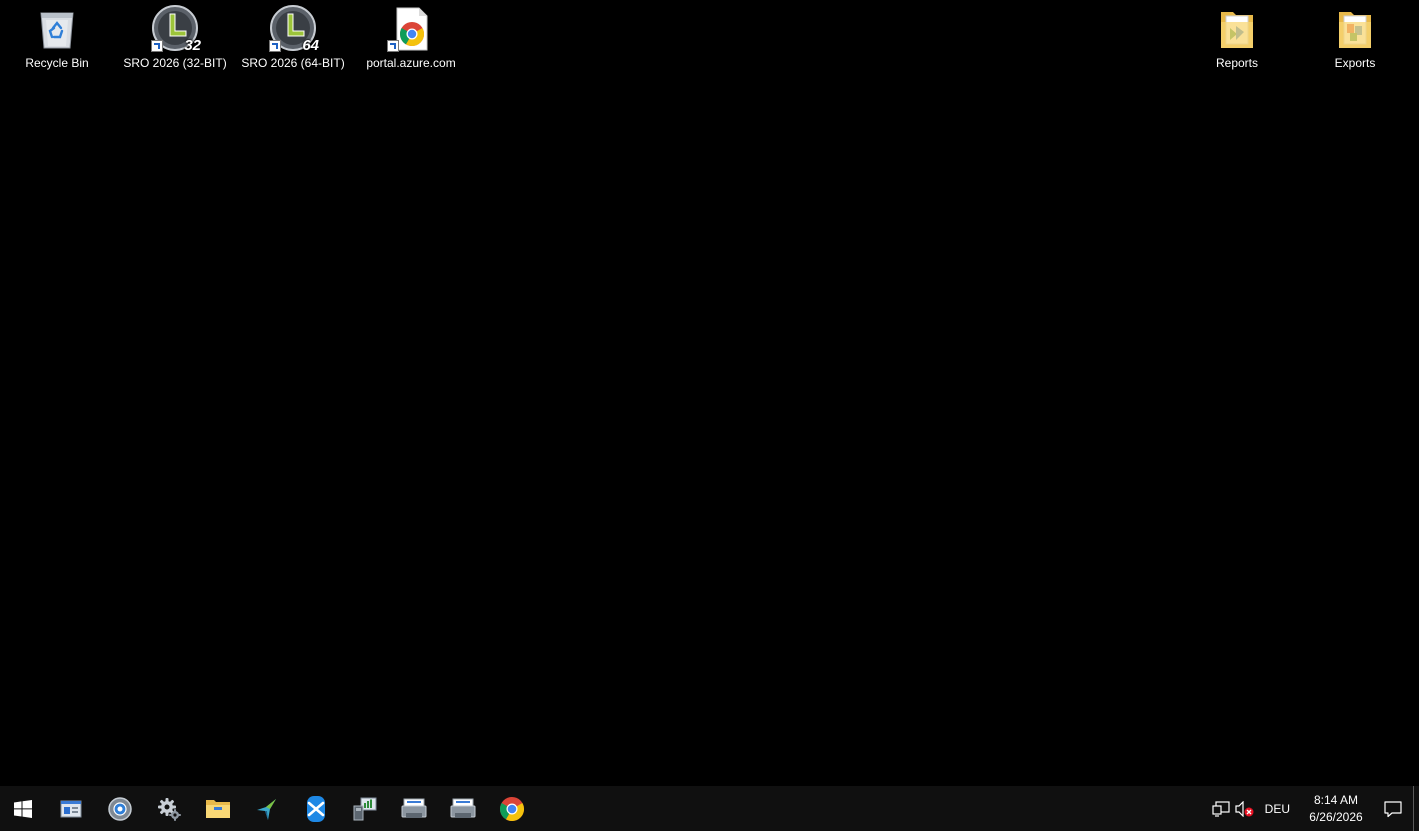  What do you see at coordinates (294, 29) in the screenshot?
I see `sro-clock-icon: 64` at bounding box center [294, 29].